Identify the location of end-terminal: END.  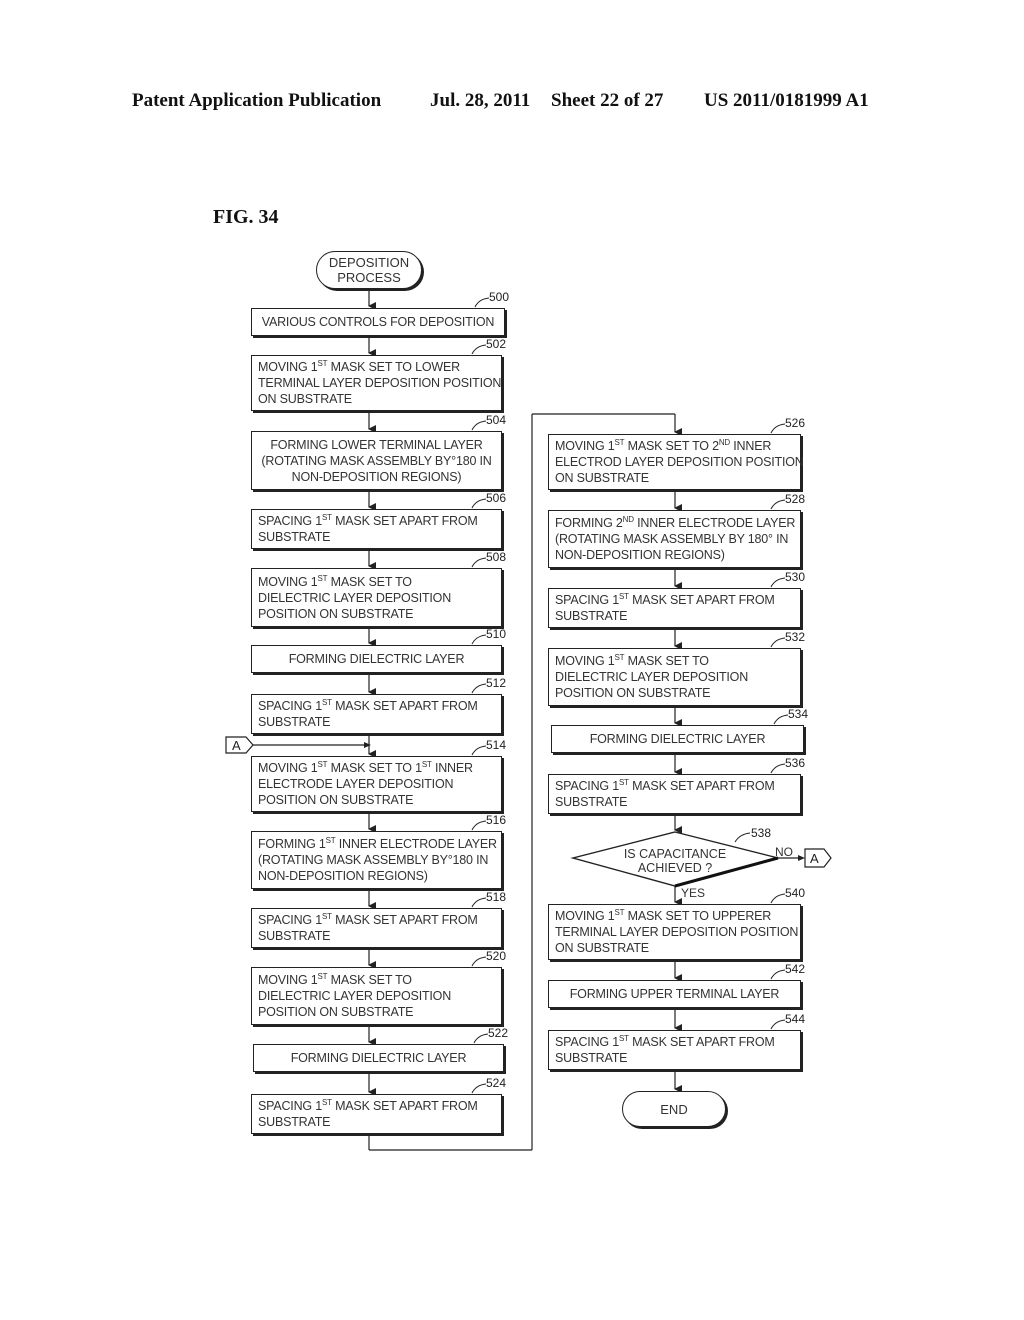
(674, 1109).